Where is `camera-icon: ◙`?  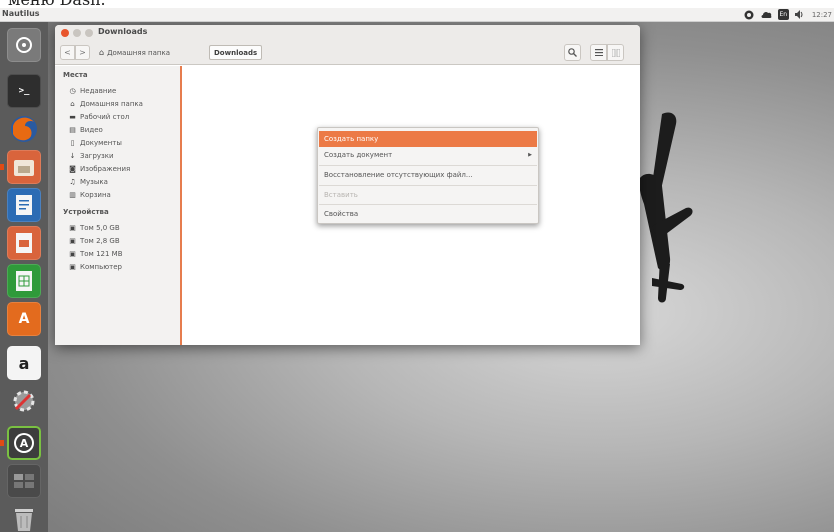
camera-icon: ◙ is located at coordinates (72, 169).